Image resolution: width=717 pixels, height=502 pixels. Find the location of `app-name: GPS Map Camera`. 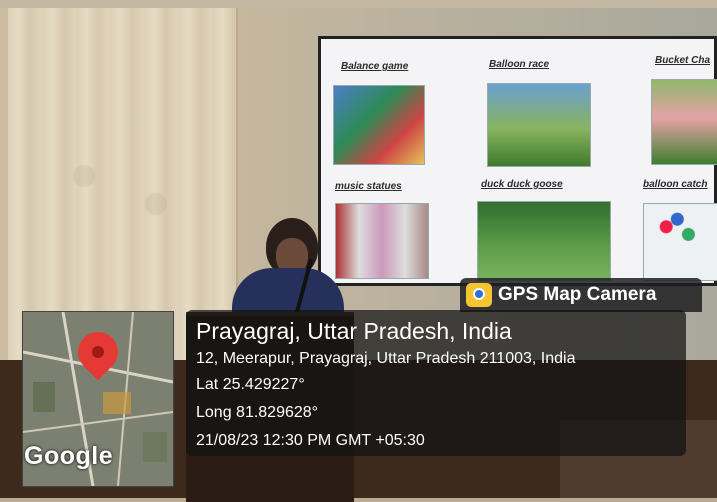

app-name: GPS Map Camera is located at coordinates (577, 294).